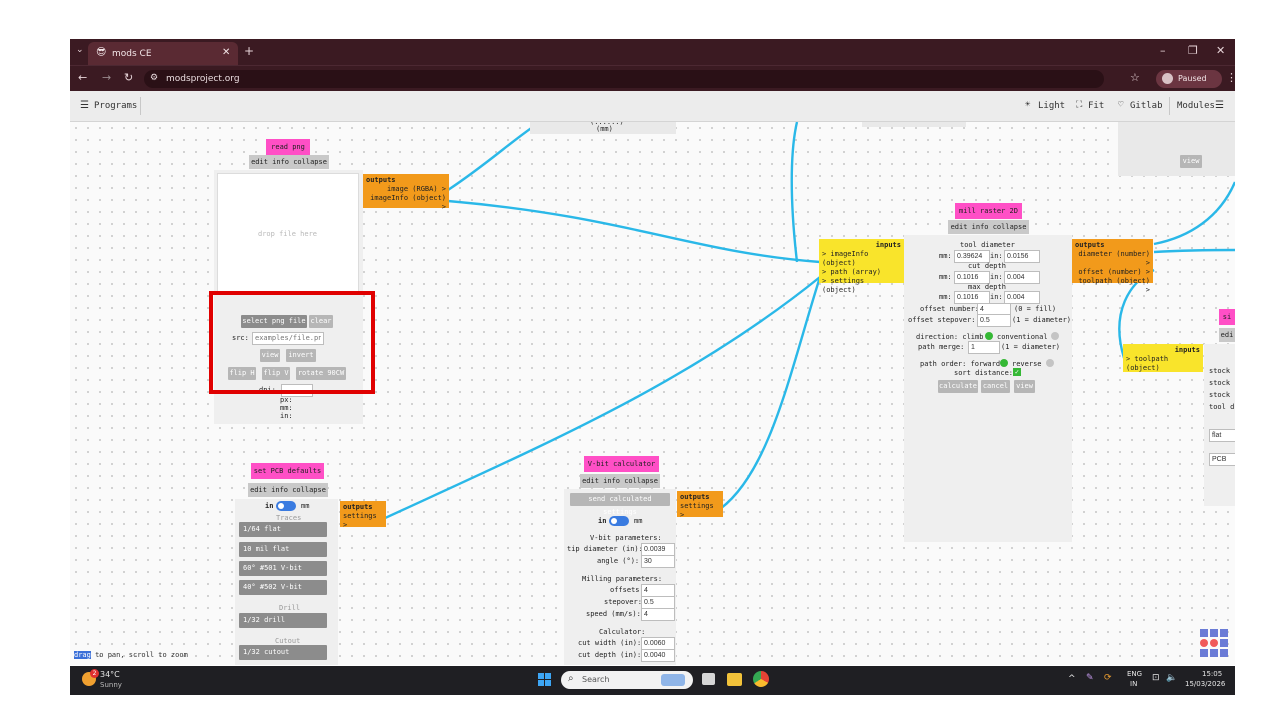 This screenshot has width=1280, height=720. I want to click on bookmark-star-icon: ☆, so click(1135, 77).